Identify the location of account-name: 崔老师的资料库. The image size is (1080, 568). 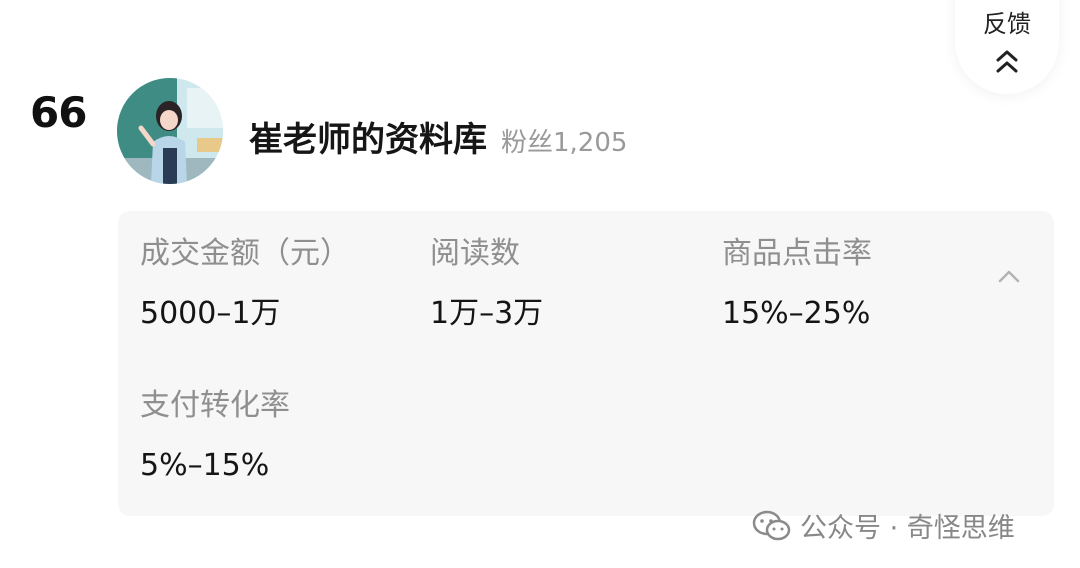
(368, 136).